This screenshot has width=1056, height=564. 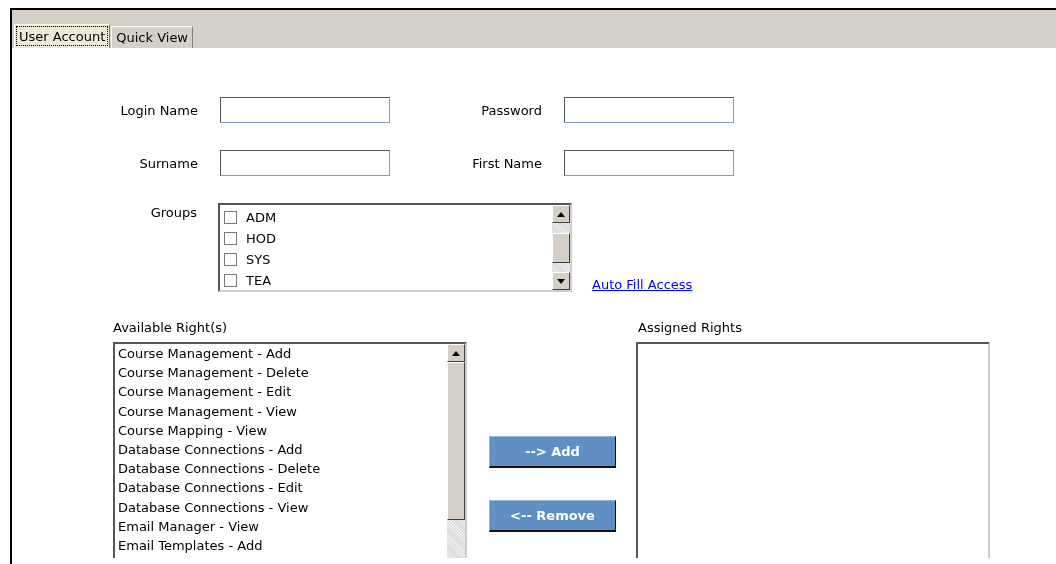 What do you see at coordinates (62, 36) in the screenshot?
I see `tab: User Account` at bounding box center [62, 36].